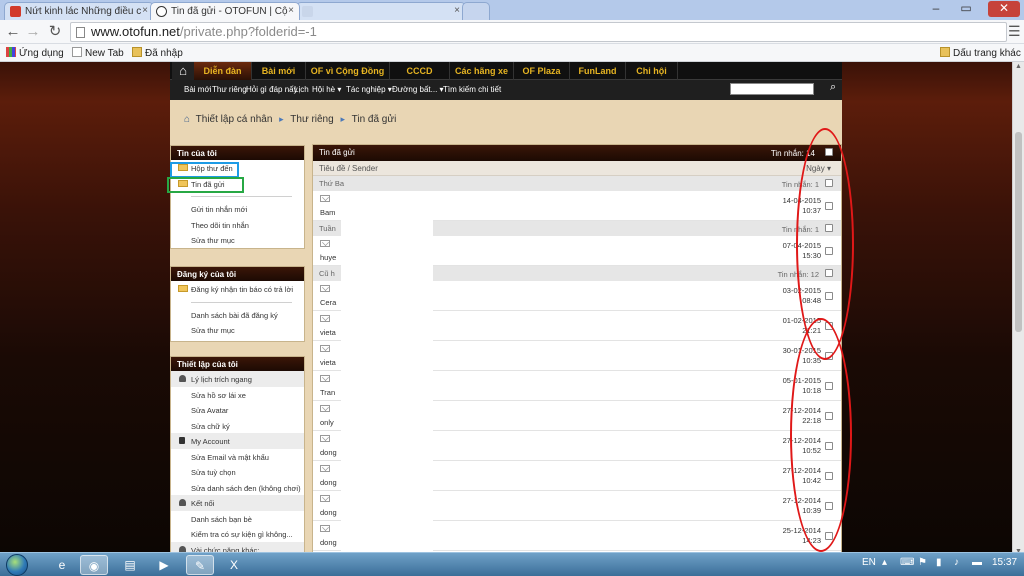 The image size is (1024, 576). What do you see at coordinates (420, 71) in the screenshot?
I see `nav-cccd: CCCD` at bounding box center [420, 71].